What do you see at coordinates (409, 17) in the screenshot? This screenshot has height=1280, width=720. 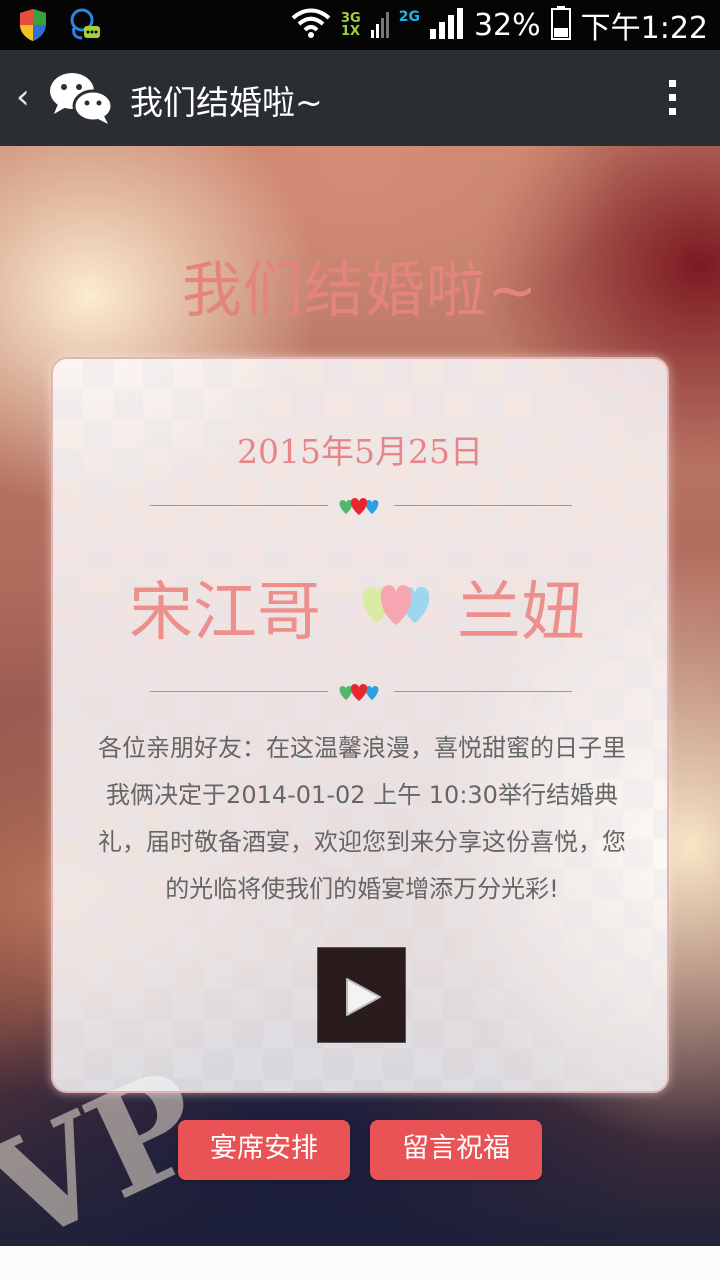 I see `net-2g-label: 2G` at bounding box center [409, 17].